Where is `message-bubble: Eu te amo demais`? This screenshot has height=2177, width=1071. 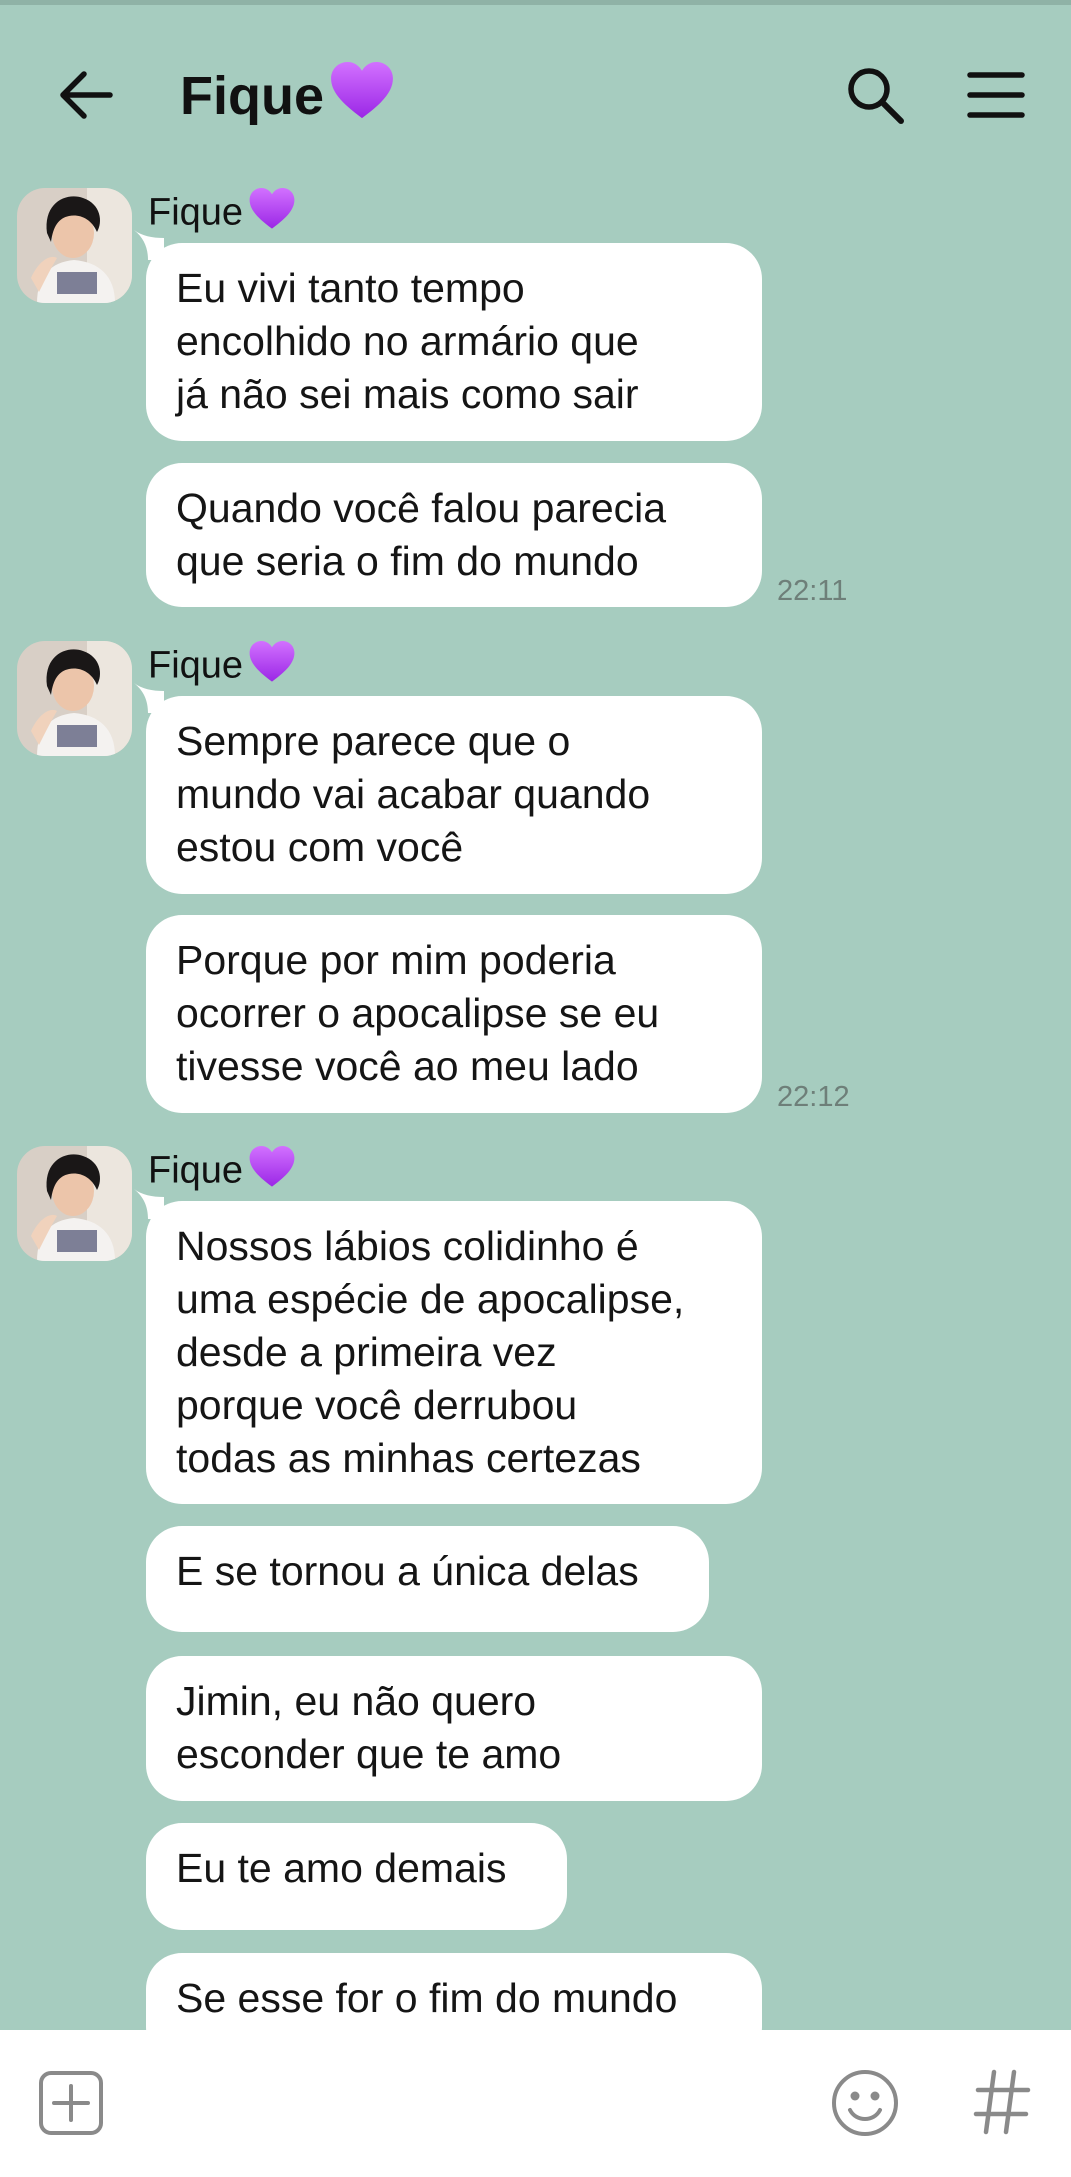
message-bubble: Eu te amo demais is located at coordinates (356, 1876).